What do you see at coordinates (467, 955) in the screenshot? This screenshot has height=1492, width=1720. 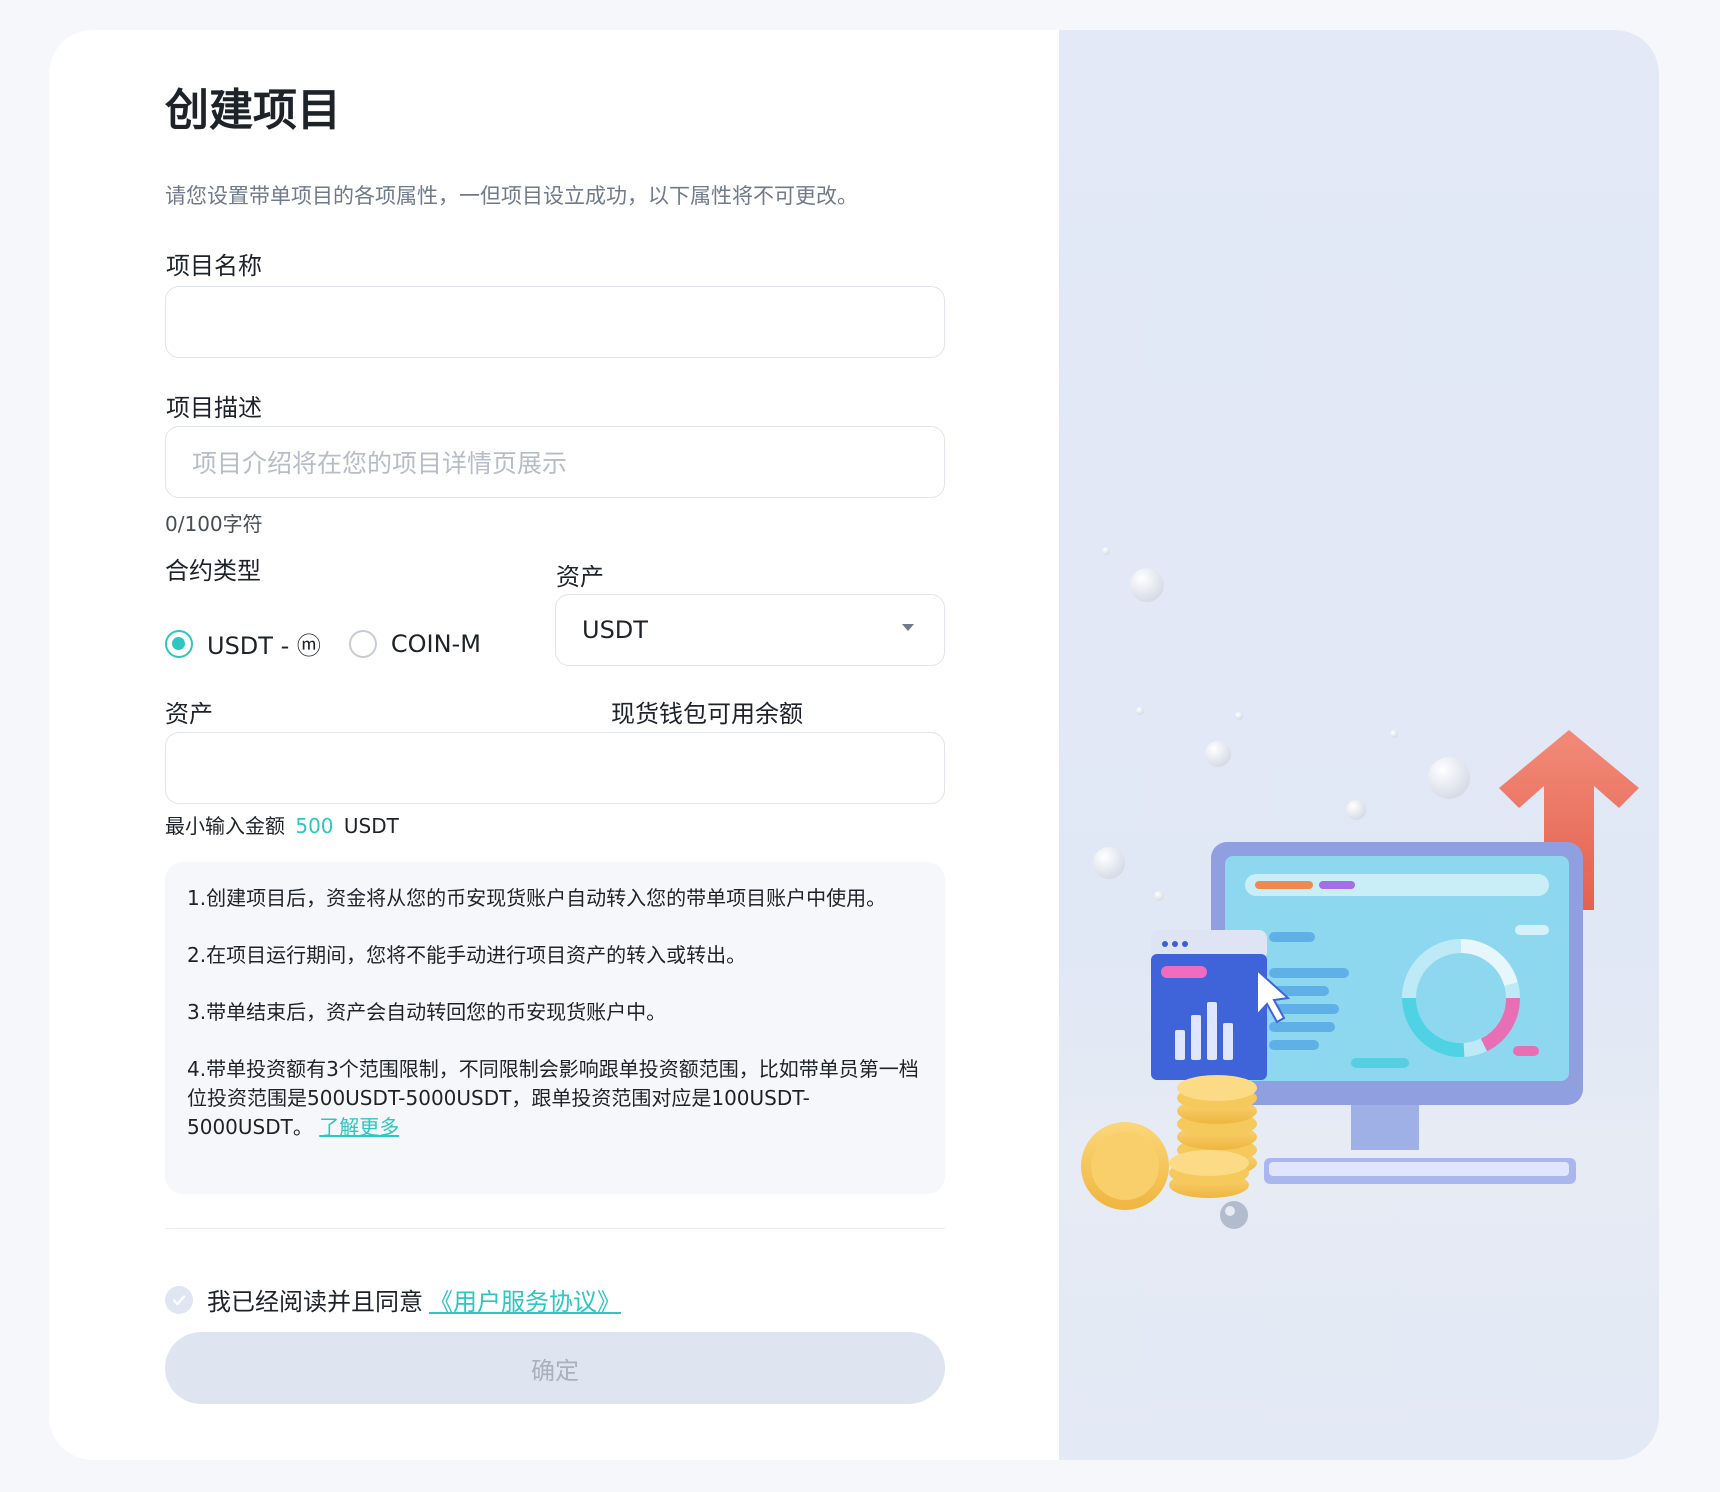 I see `note-item: 2.在项目运行期间，您将不能手动进行项目资产的转入或转出。` at bounding box center [467, 955].